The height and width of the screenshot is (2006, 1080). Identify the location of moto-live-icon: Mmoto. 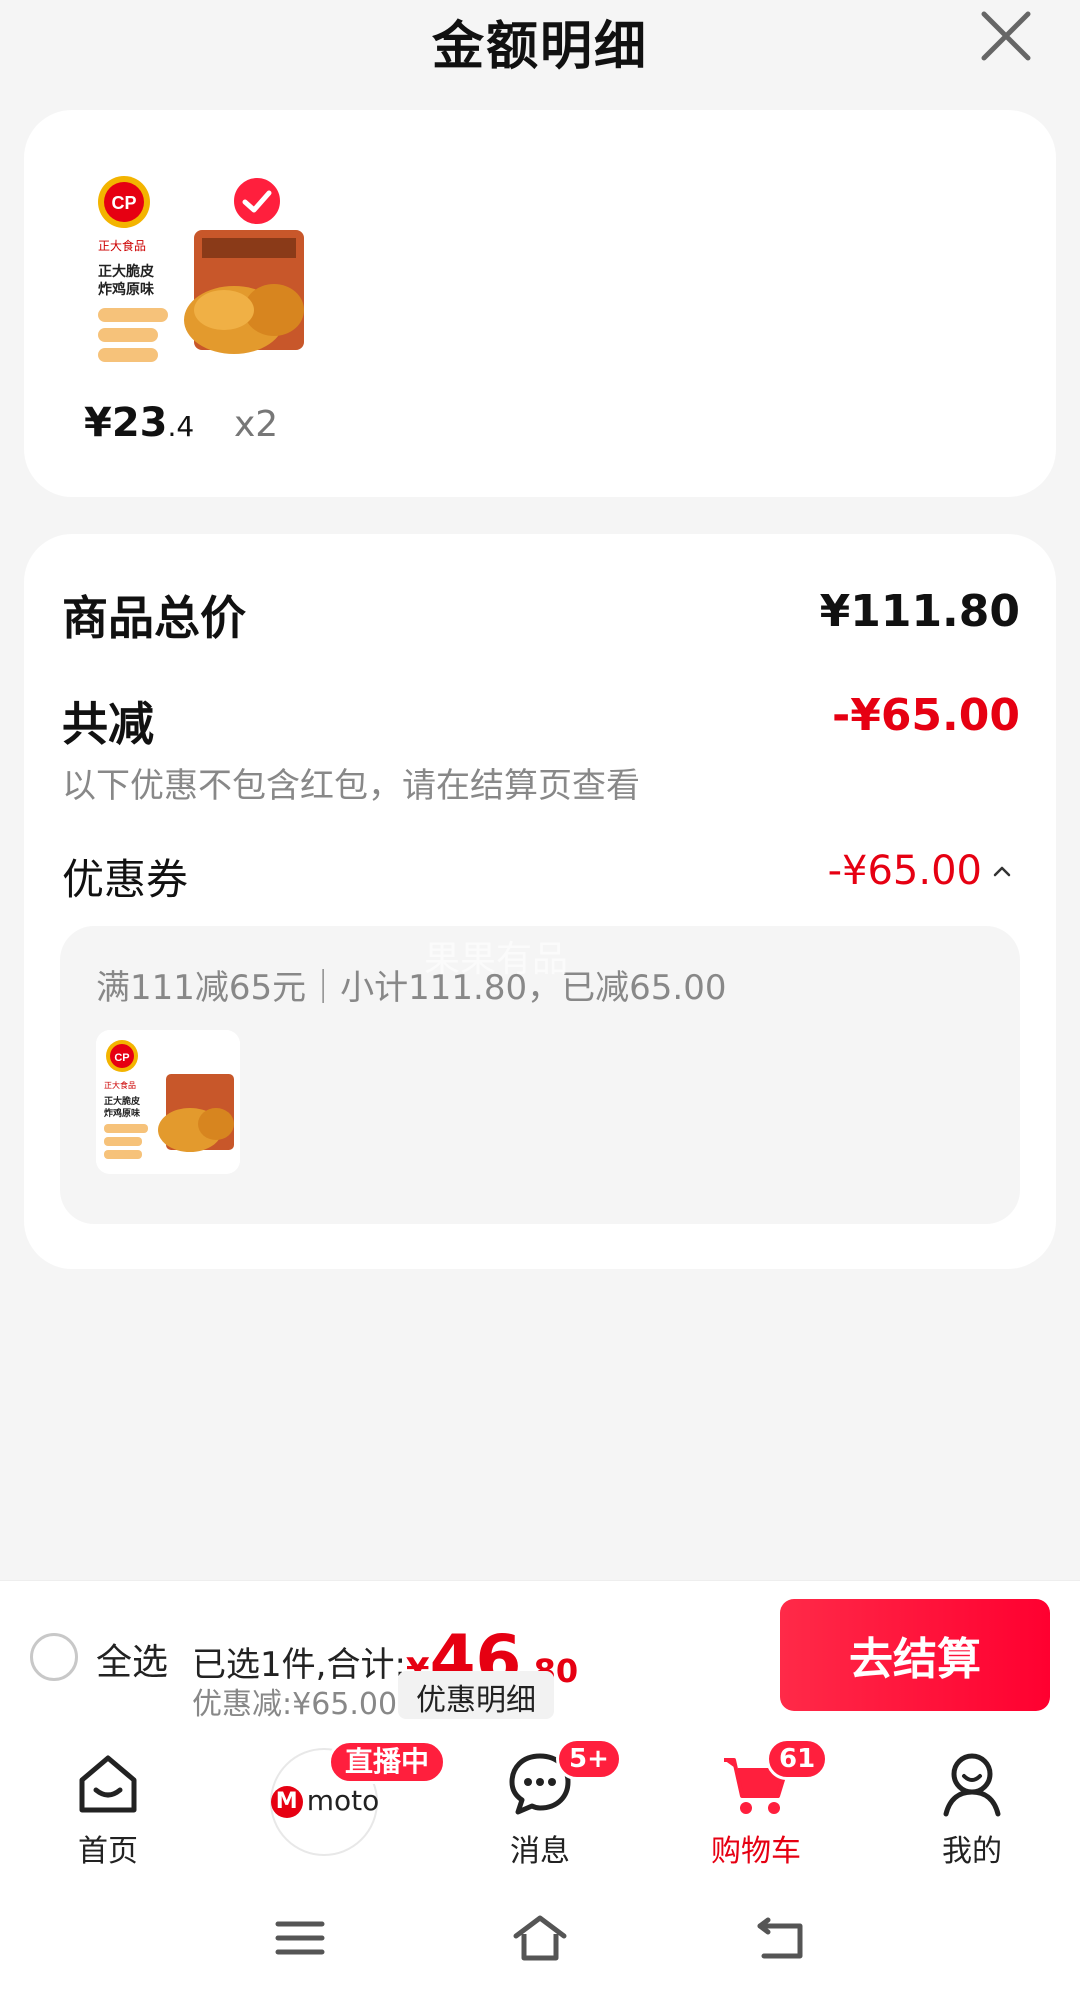
(325, 1801).